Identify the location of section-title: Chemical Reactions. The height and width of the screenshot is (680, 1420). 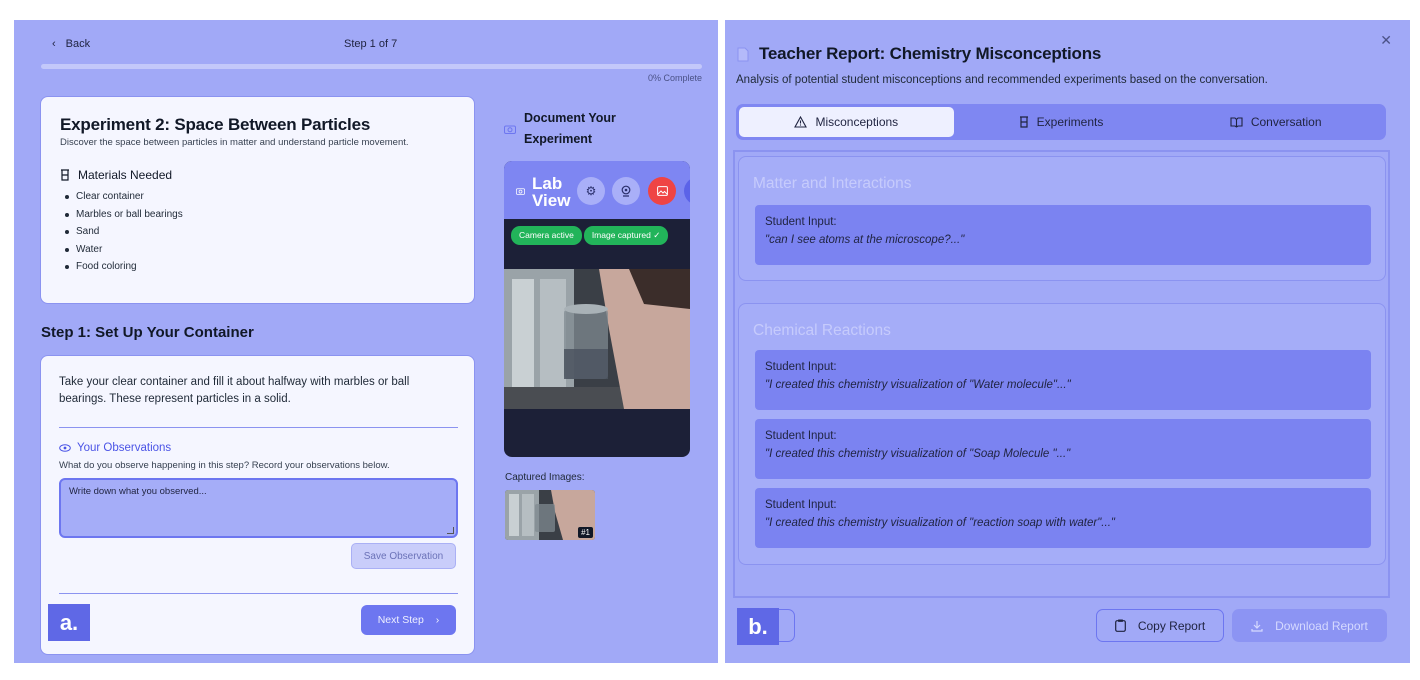
(822, 330).